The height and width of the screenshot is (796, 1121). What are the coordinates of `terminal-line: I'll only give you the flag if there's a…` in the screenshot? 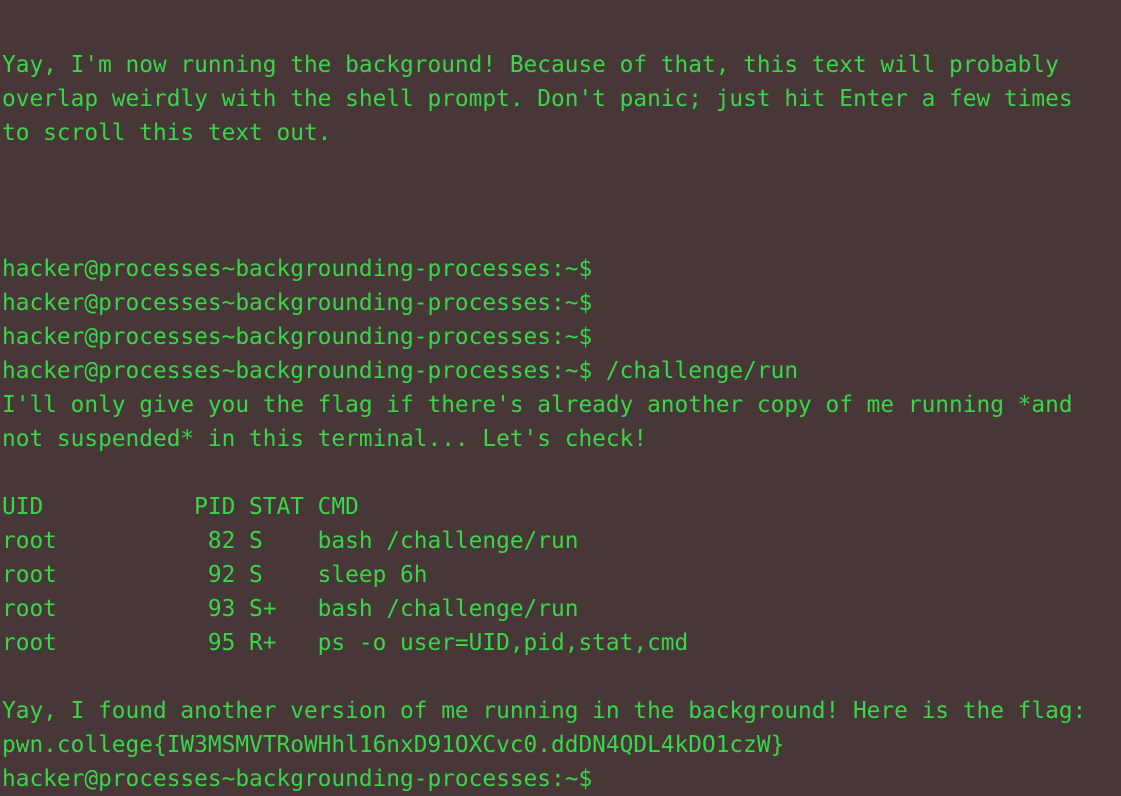 It's located at (537, 405).